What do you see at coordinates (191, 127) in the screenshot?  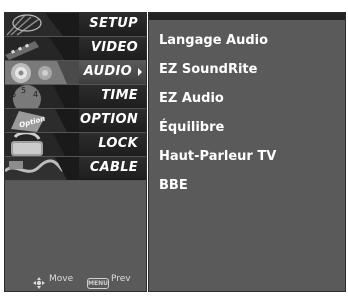 I see `submenu-item-equilibre: Équilibre` at bounding box center [191, 127].